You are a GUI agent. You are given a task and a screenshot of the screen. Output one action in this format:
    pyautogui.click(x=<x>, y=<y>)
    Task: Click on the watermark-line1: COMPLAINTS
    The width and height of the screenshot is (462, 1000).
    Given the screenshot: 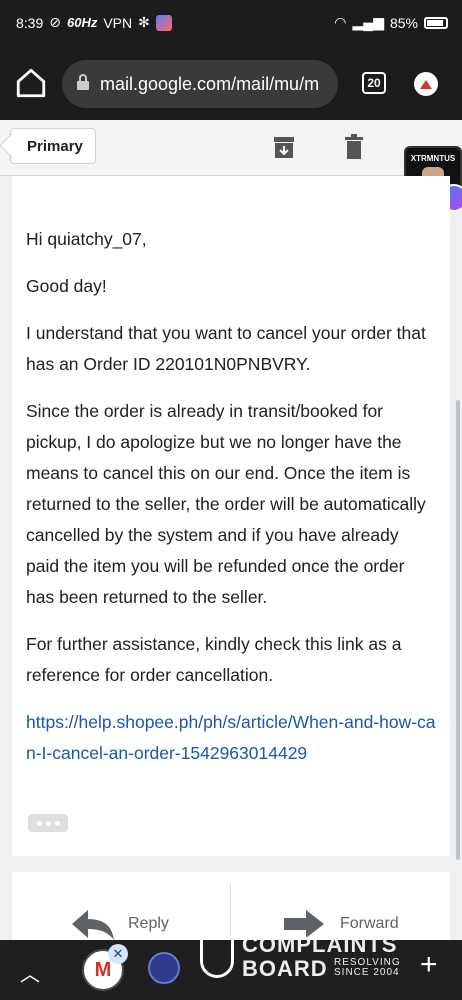 What is the action you would take?
    pyautogui.click(x=320, y=944)
    